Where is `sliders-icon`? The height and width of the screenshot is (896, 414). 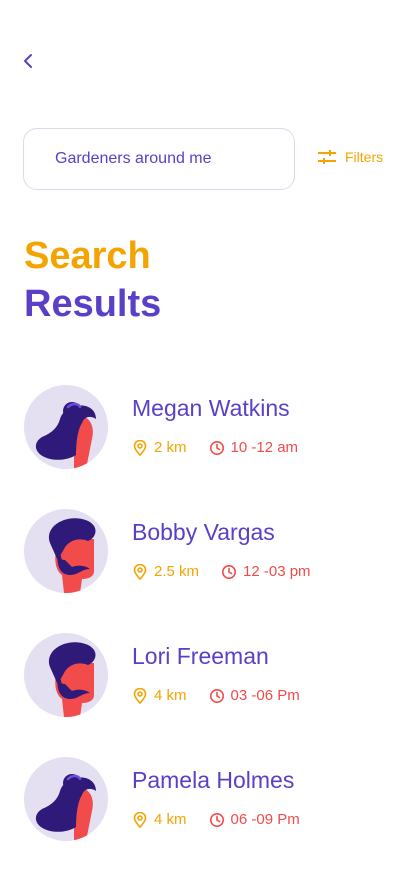
sliders-icon is located at coordinates (327, 157).